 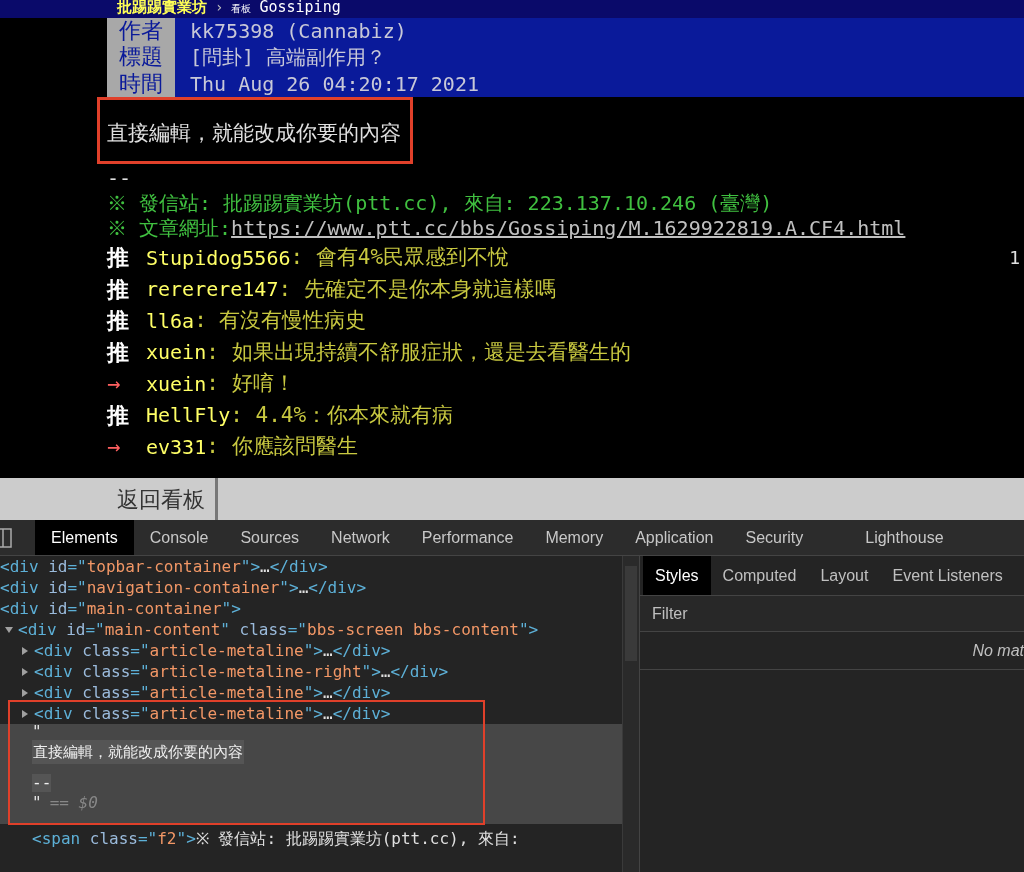 I want to click on code-token: topbar-container, so click(x=163, y=566).